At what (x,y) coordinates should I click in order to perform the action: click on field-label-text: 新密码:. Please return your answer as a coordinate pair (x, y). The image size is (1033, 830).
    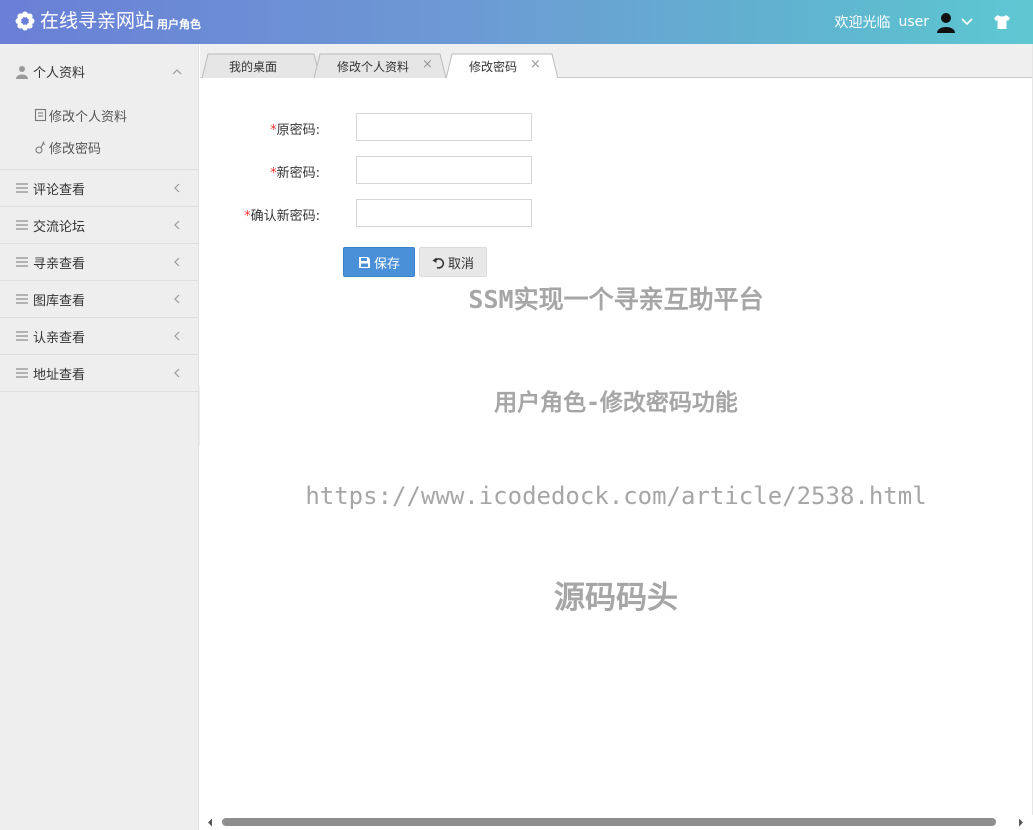
    Looking at the image, I should click on (298, 173).